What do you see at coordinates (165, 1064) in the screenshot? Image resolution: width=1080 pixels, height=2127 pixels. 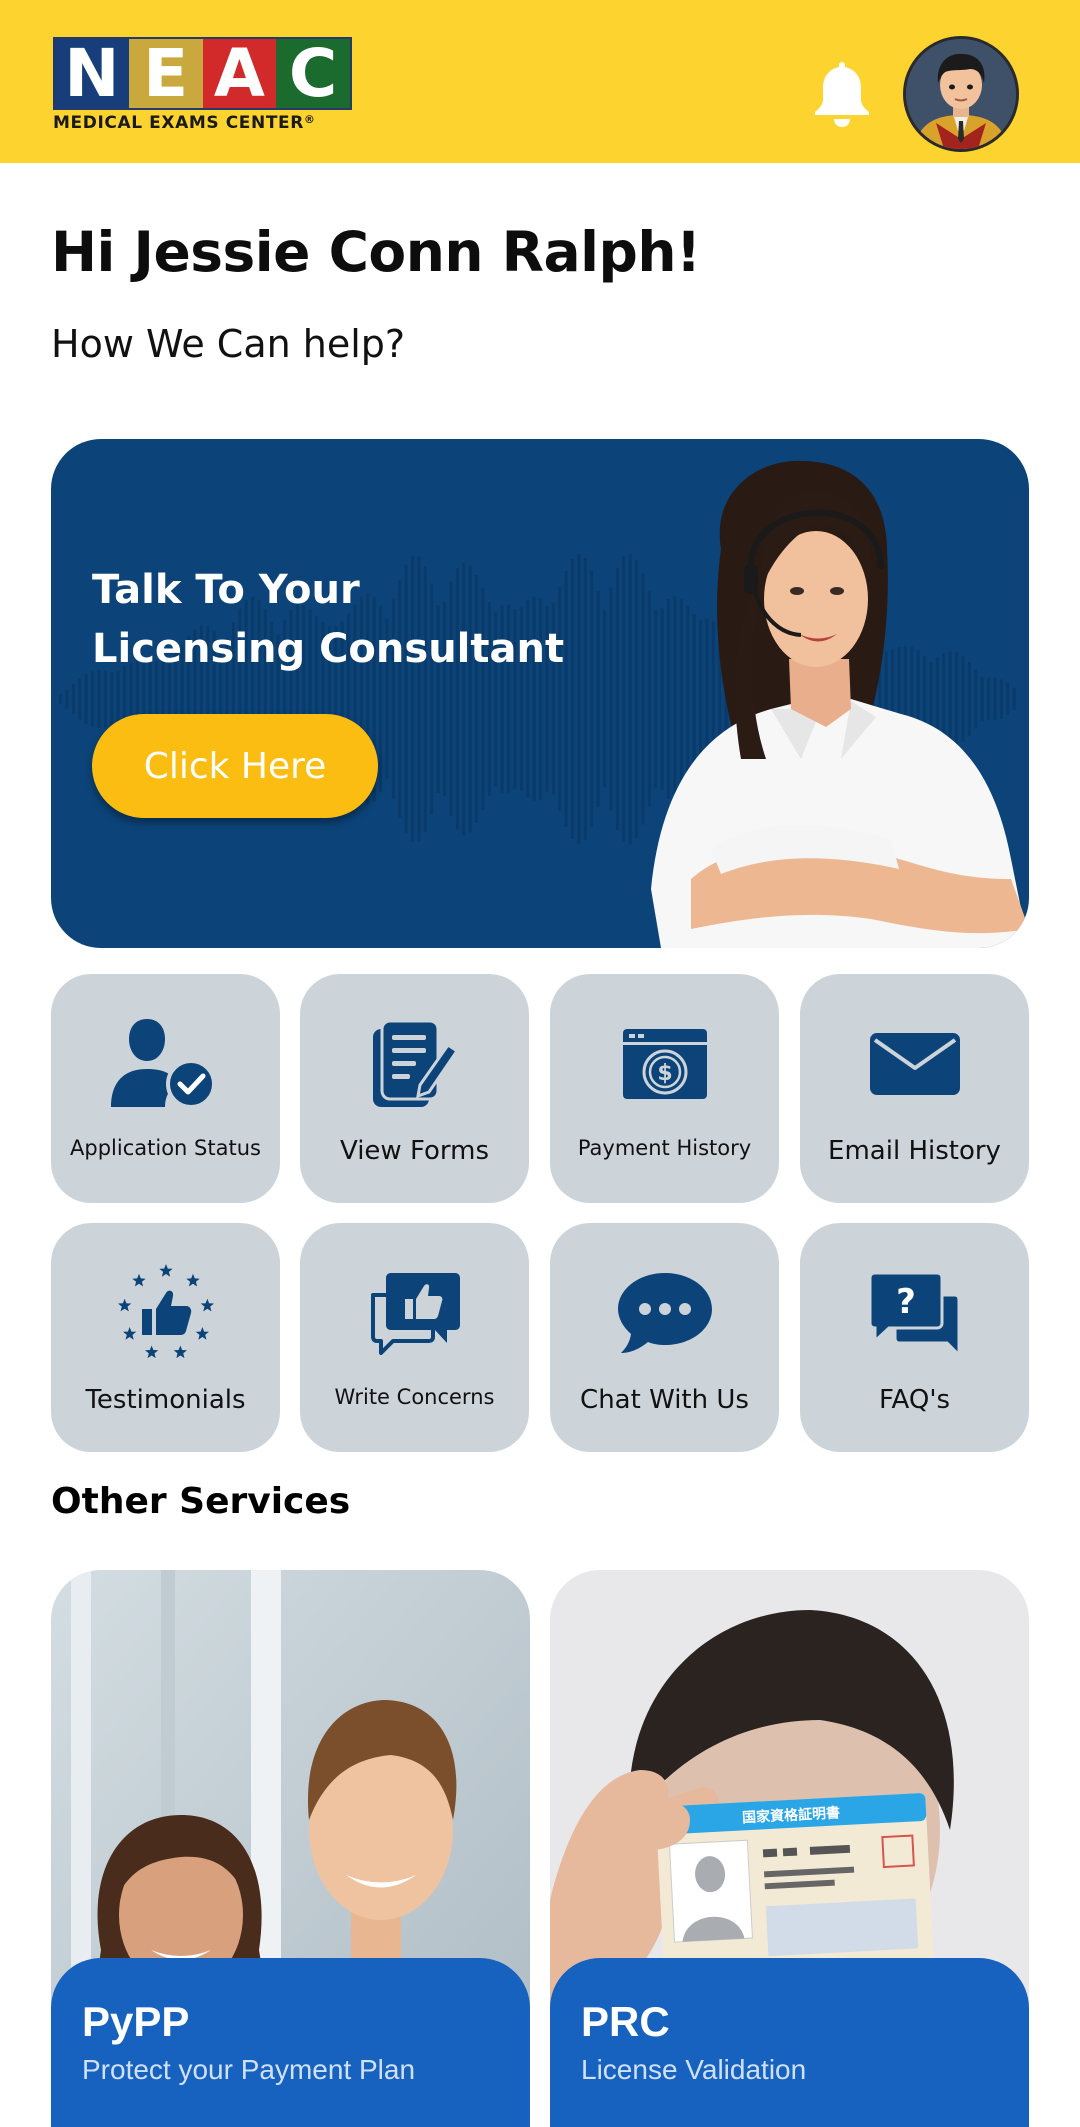 I see `user-check-icon` at bounding box center [165, 1064].